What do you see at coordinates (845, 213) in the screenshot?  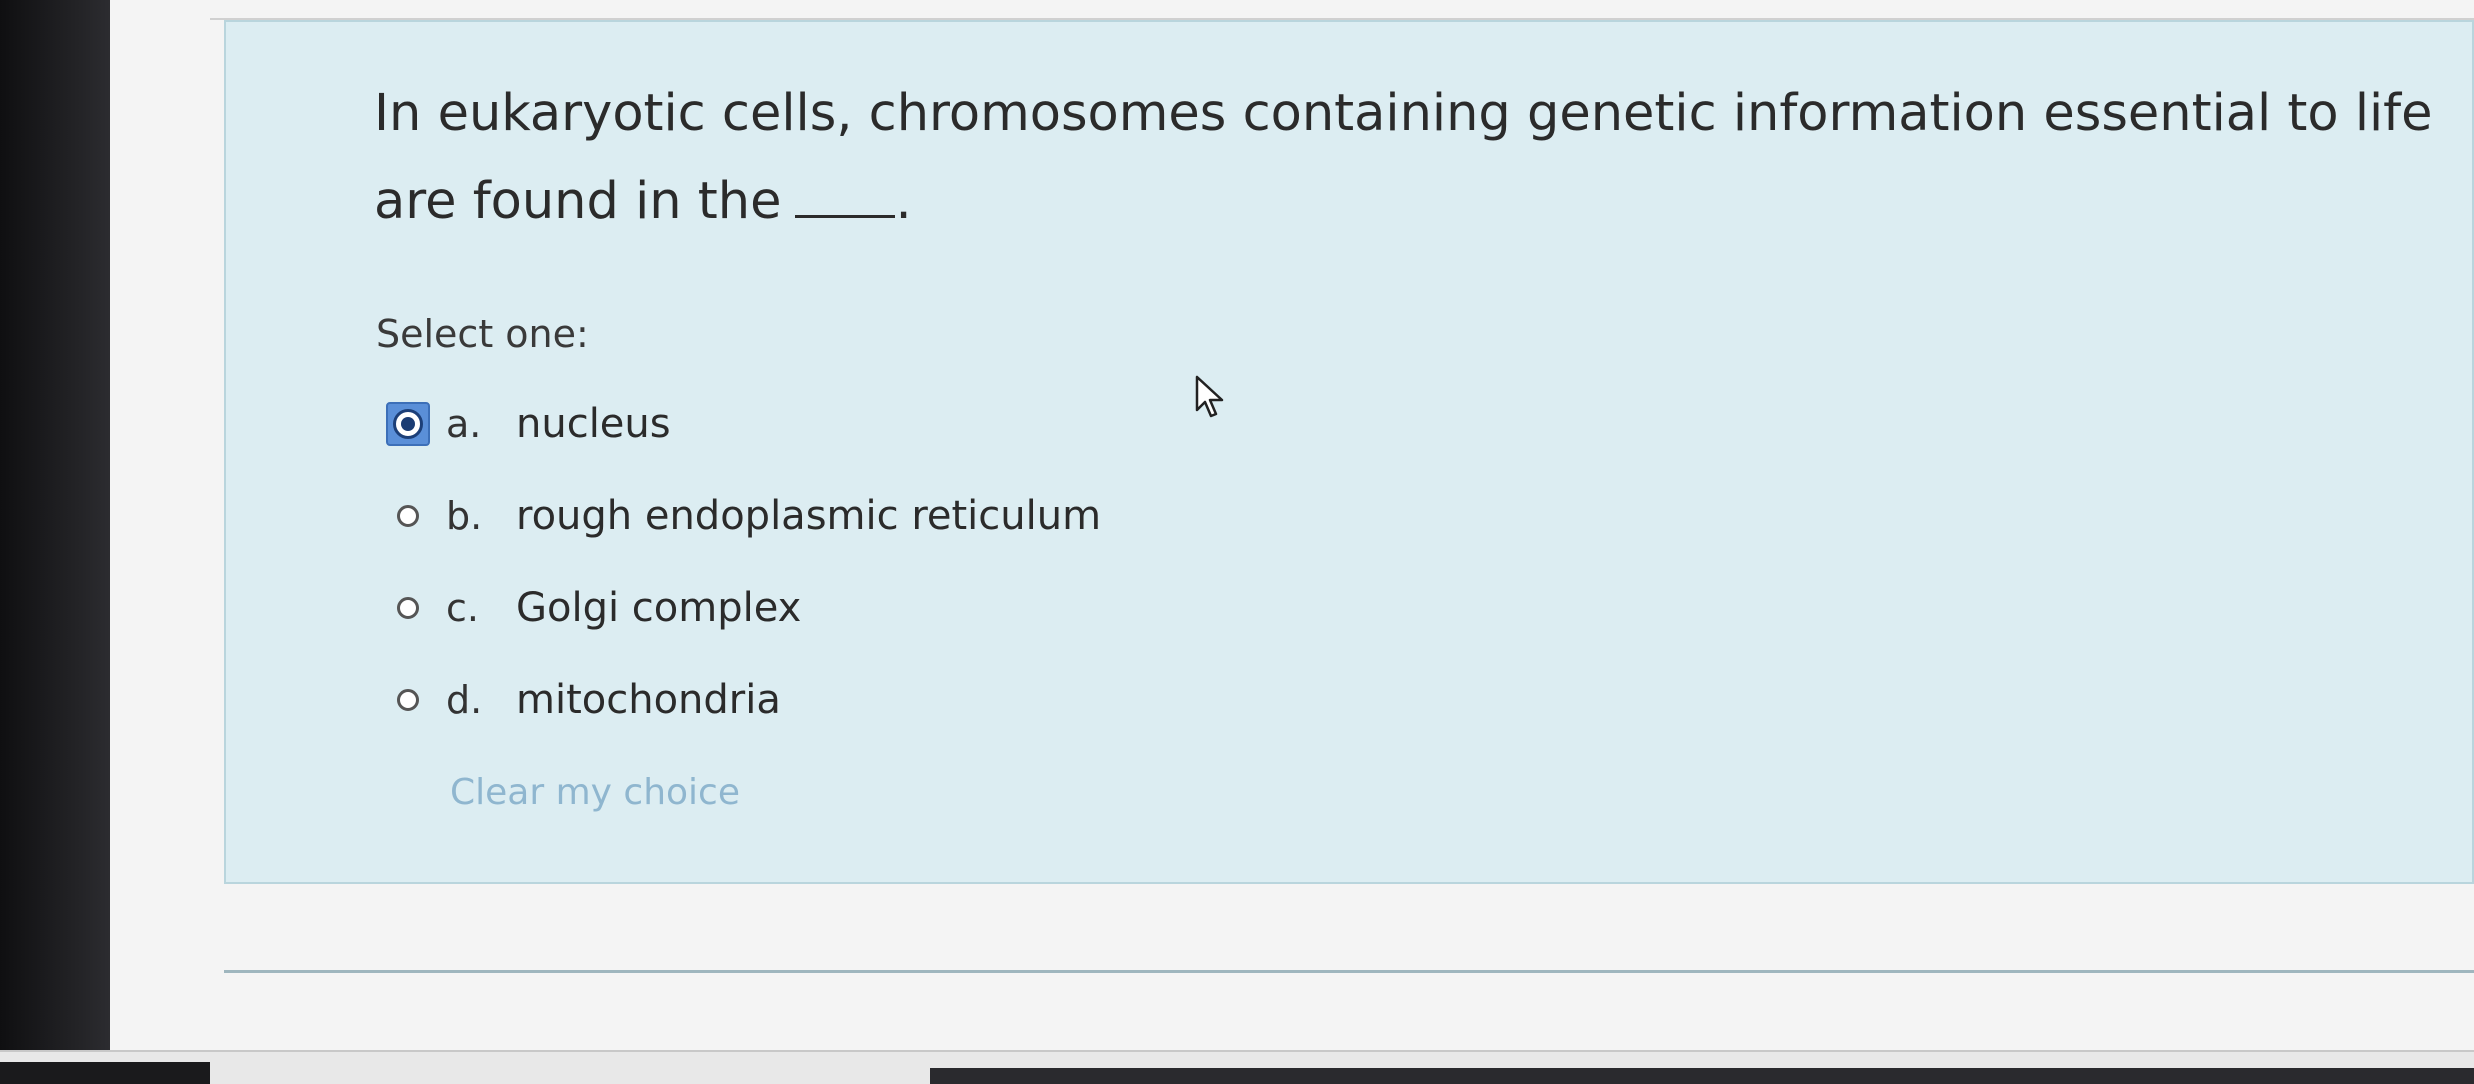 I see `answer-blank` at bounding box center [845, 213].